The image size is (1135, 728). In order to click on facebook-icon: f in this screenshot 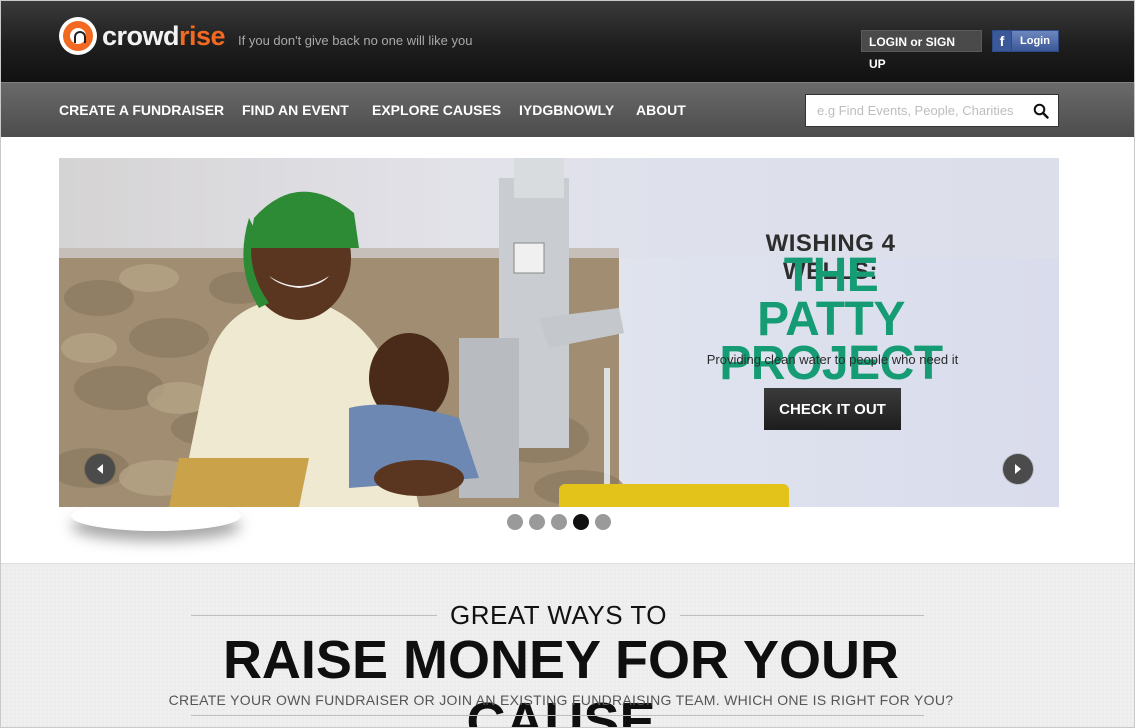, I will do `click(1002, 41)`.